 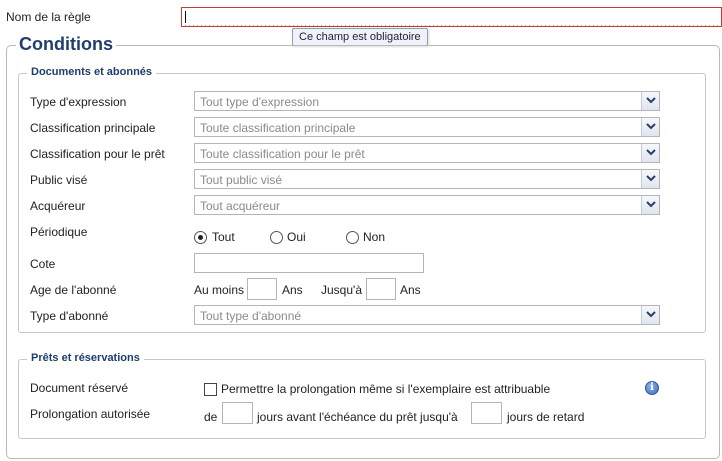 What do you see at coordinates (341, 290) in the screenshot?
I see `age-max-label: Jusqu'à` at bounding box center [341, 290].